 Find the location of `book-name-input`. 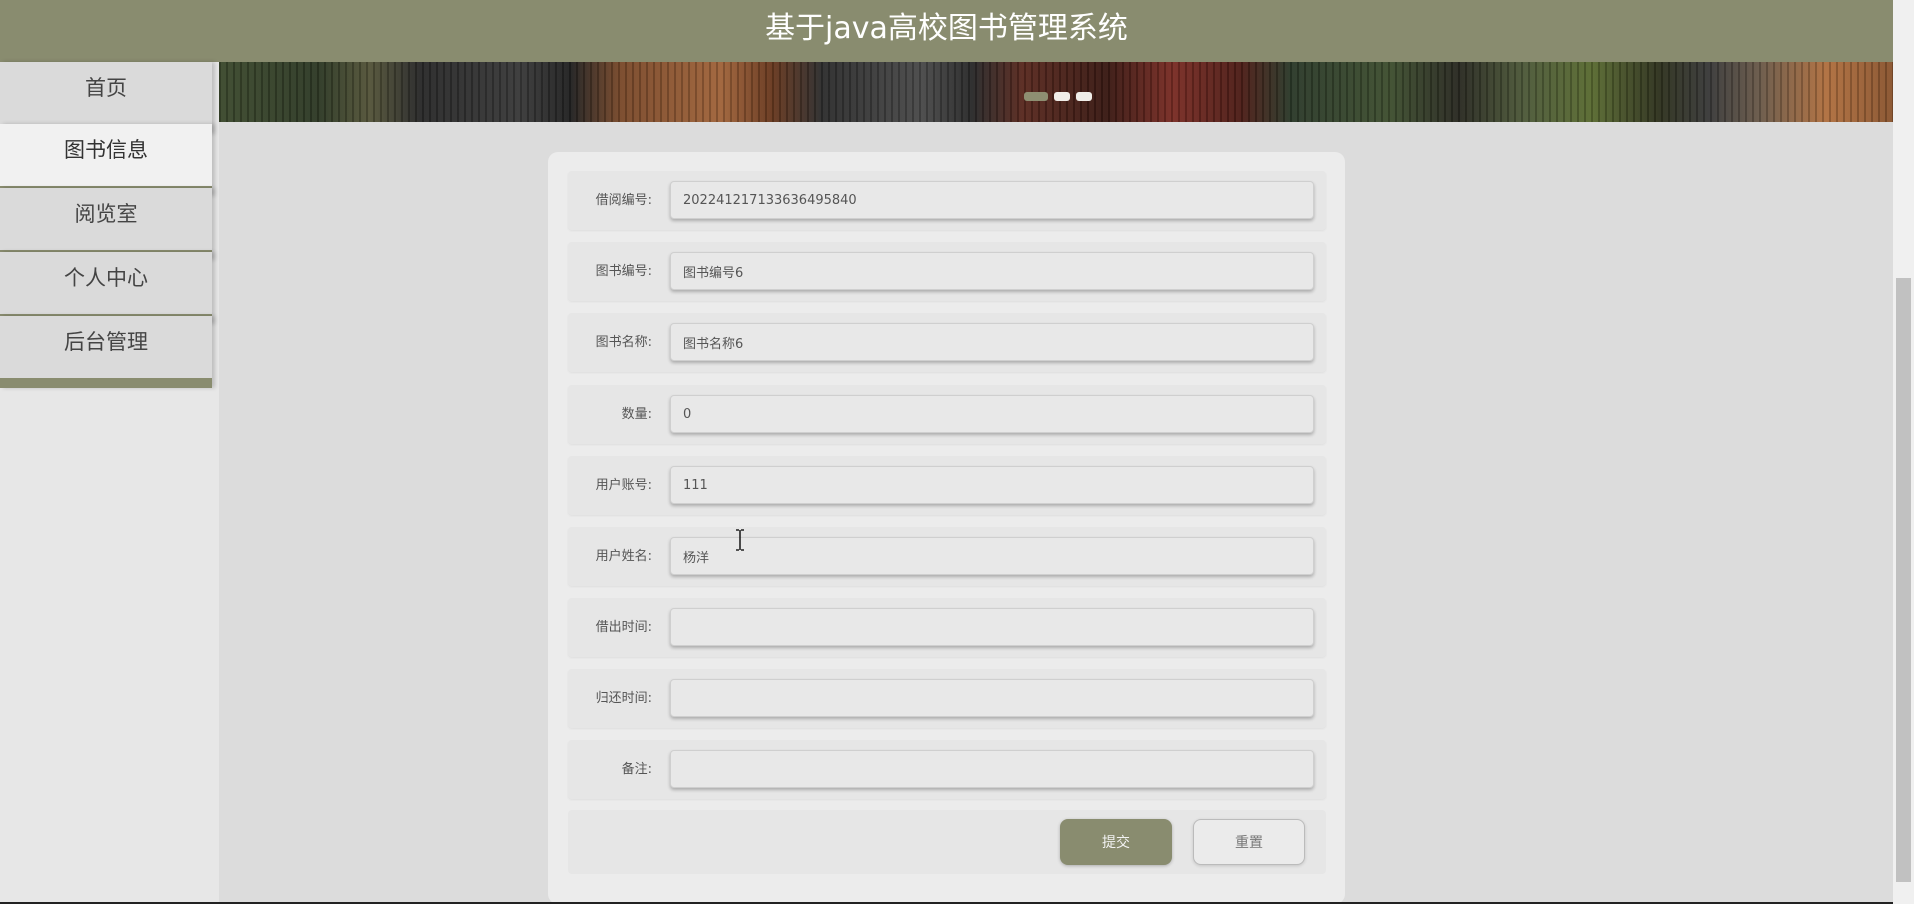

book-name-input is located at coordinates (992, 342).